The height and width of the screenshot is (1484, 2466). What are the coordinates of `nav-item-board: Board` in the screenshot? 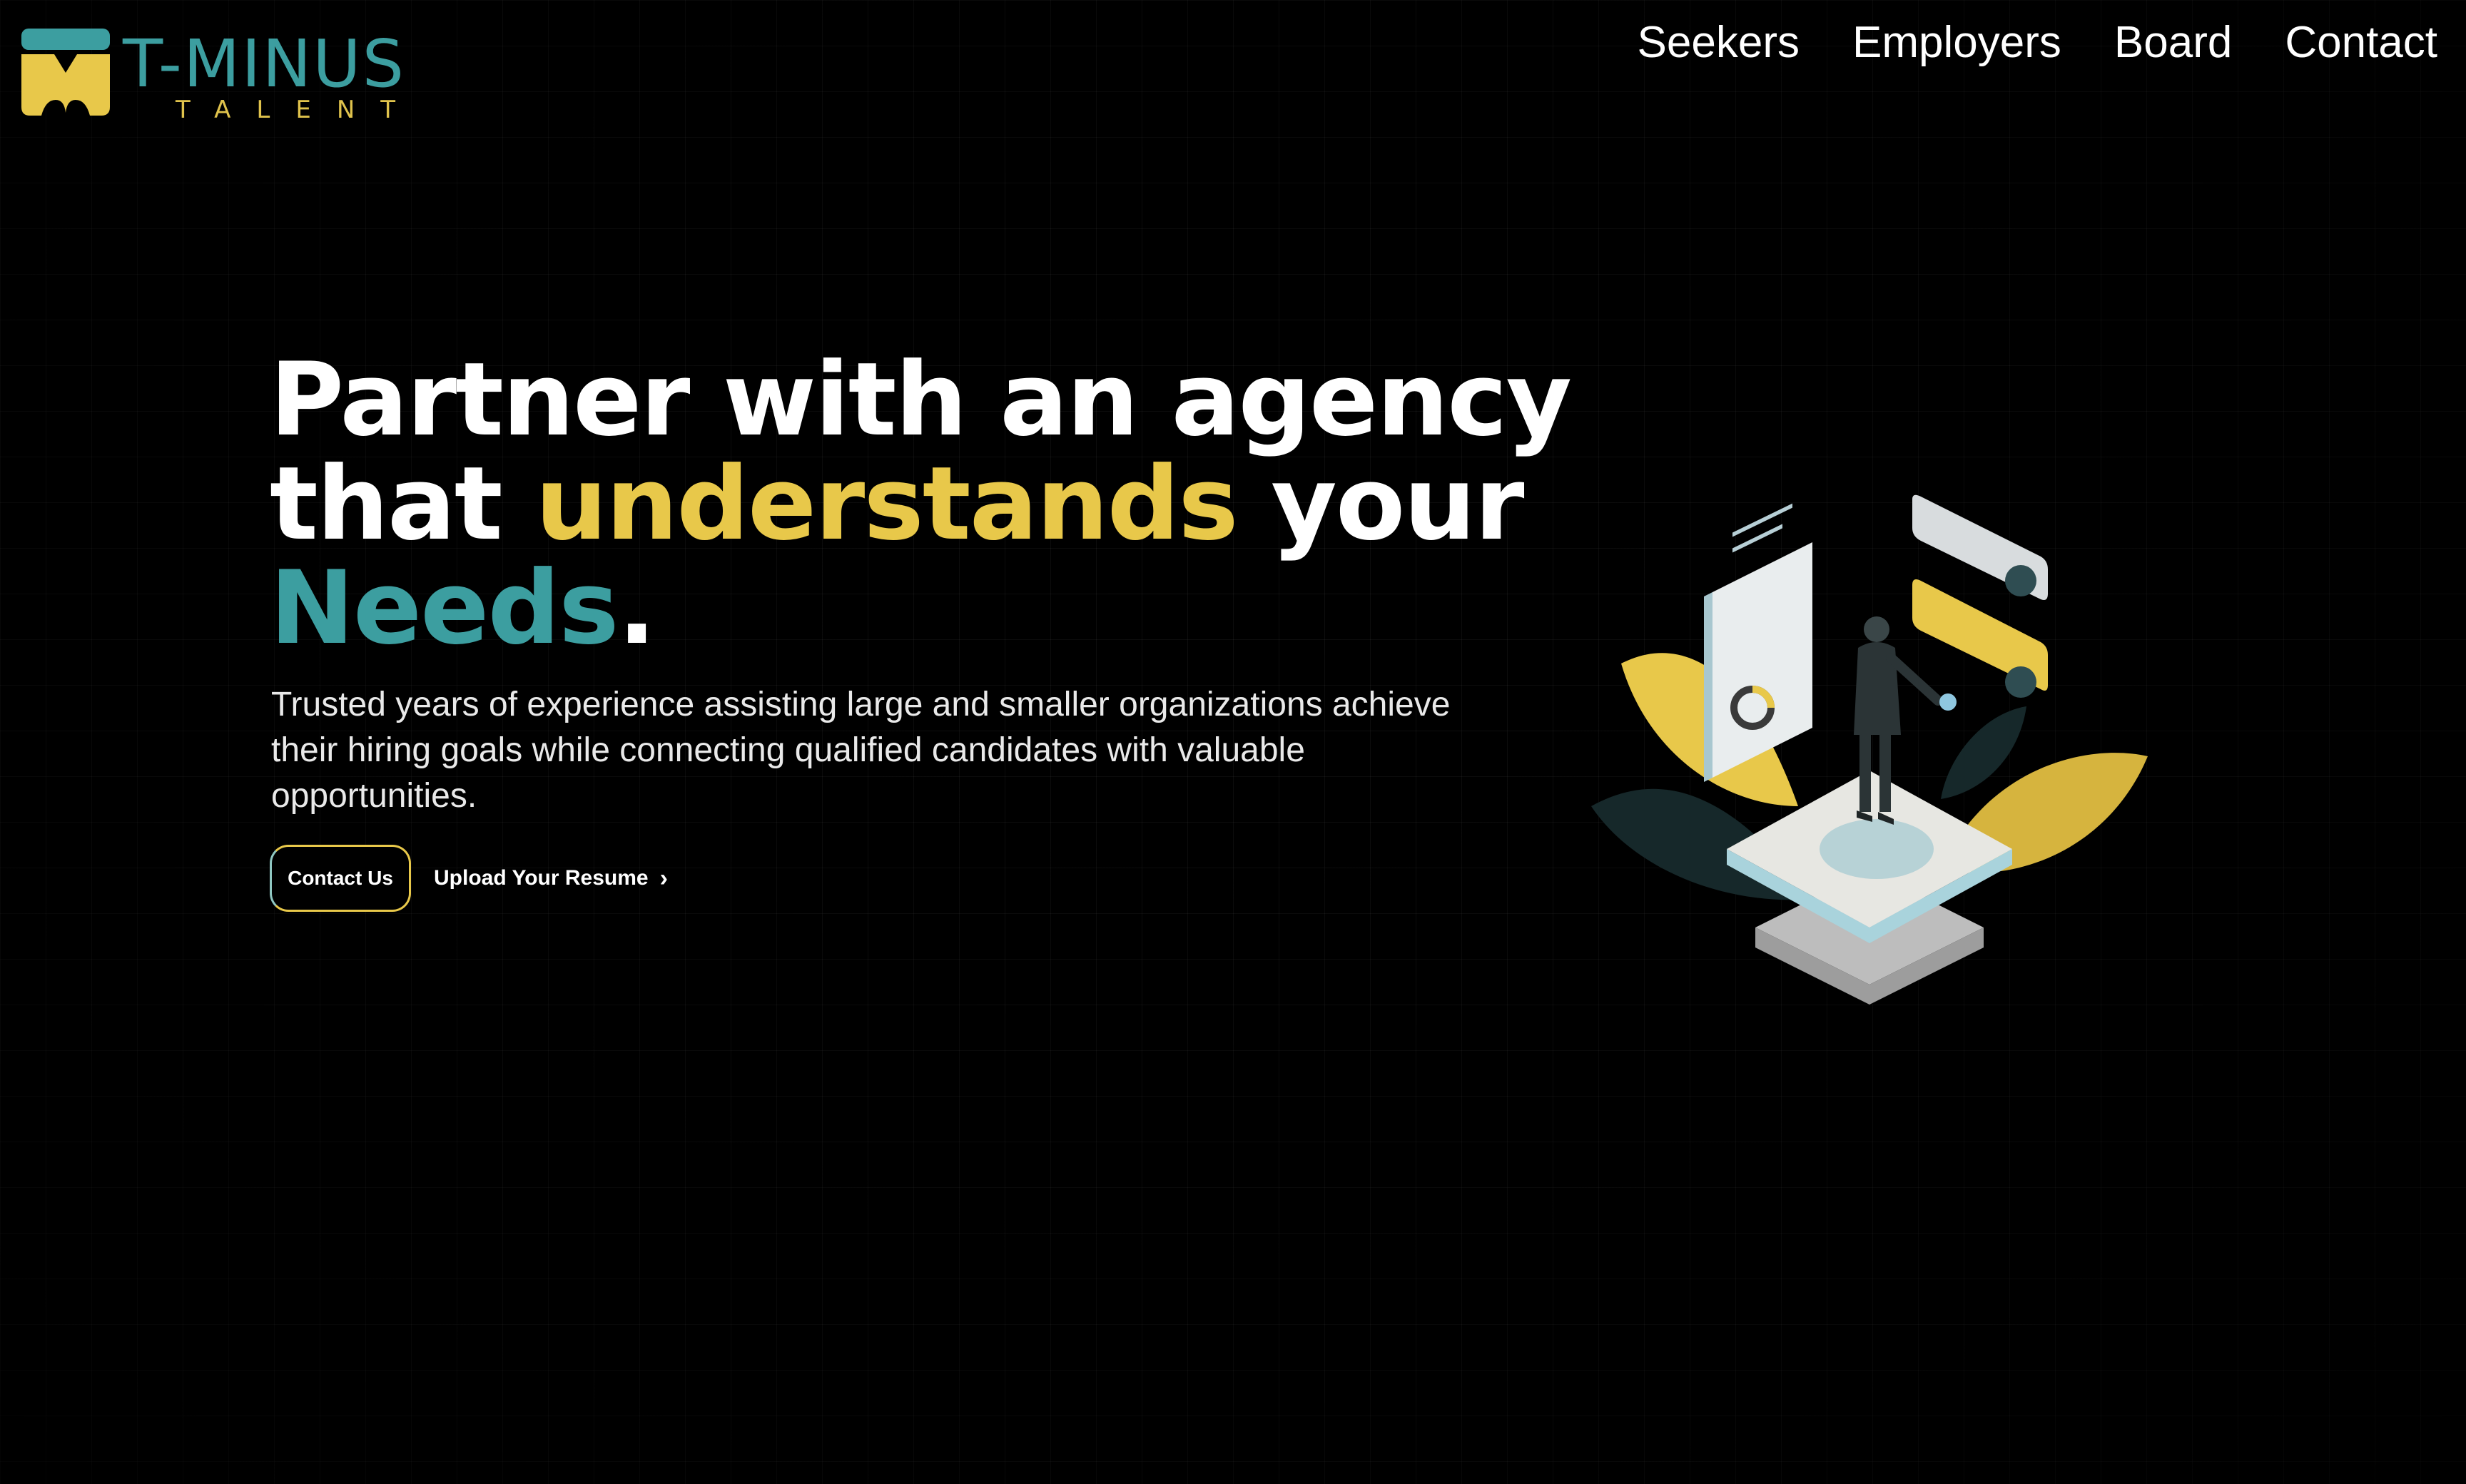 It's located at (2173, 43).